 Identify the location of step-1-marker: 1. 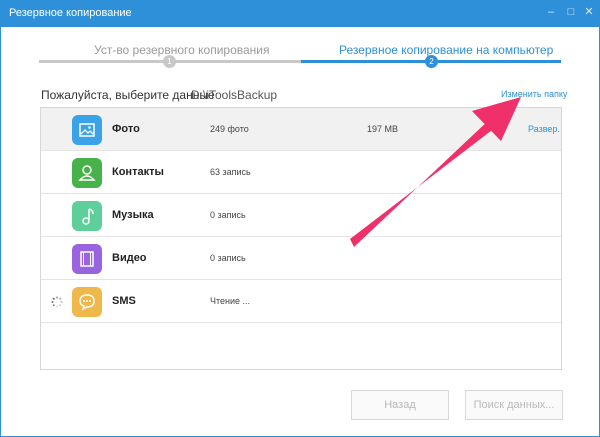
(169, 61).